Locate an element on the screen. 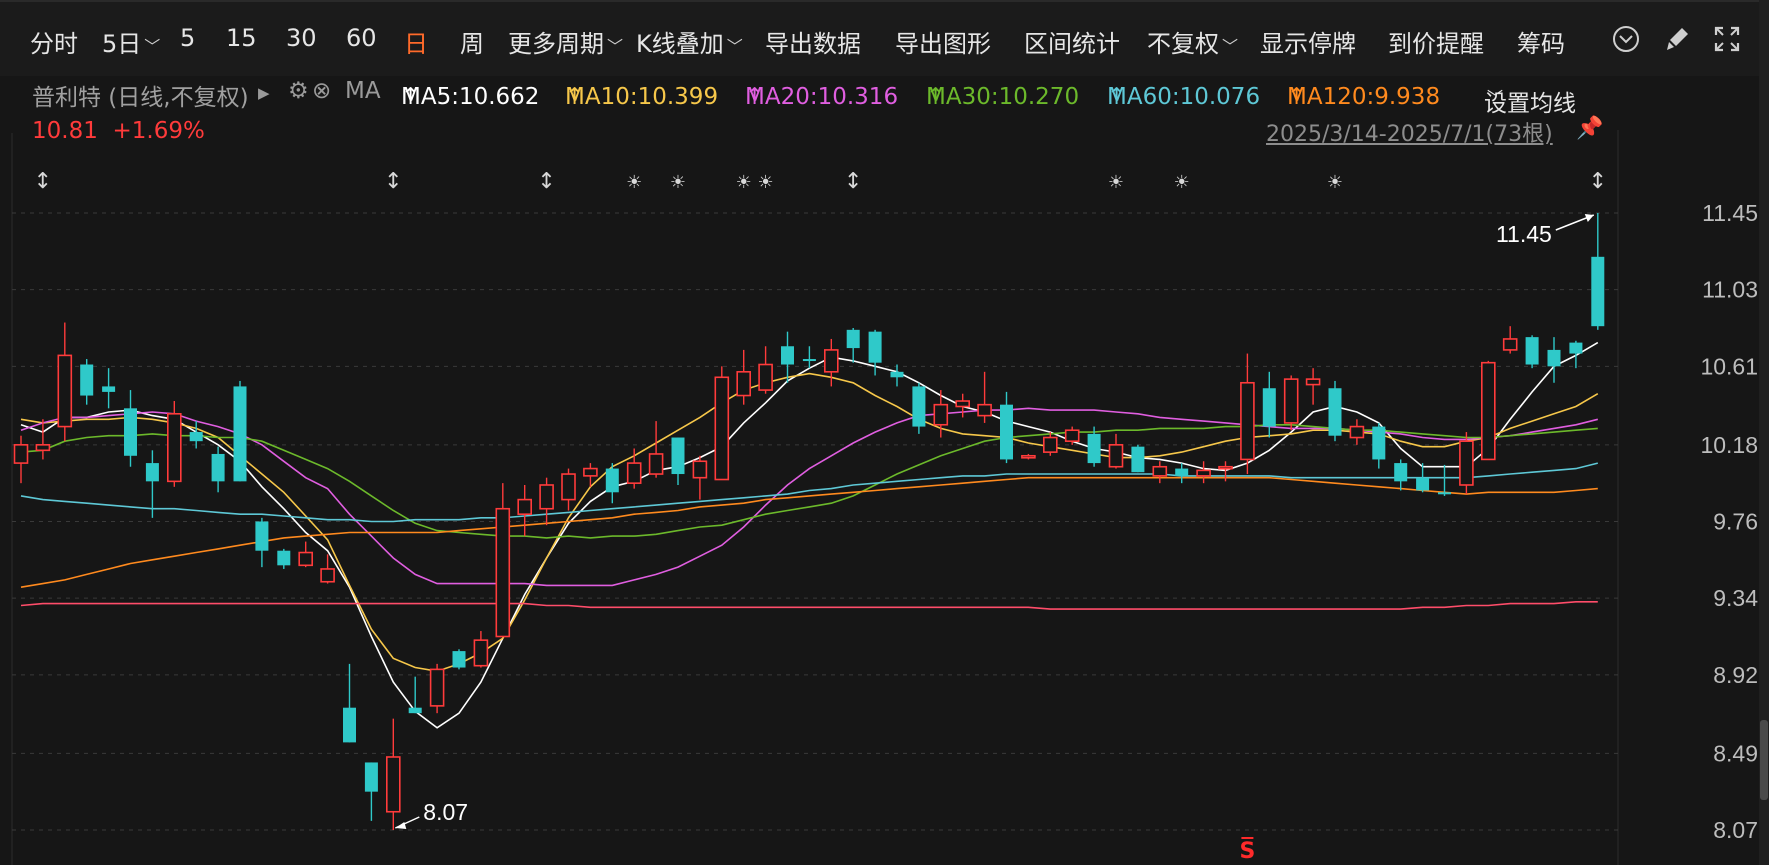 The height and width of the screenshot is (865, 1769). y-tick-label: 9.34 is located at coordinates (1735, 598).